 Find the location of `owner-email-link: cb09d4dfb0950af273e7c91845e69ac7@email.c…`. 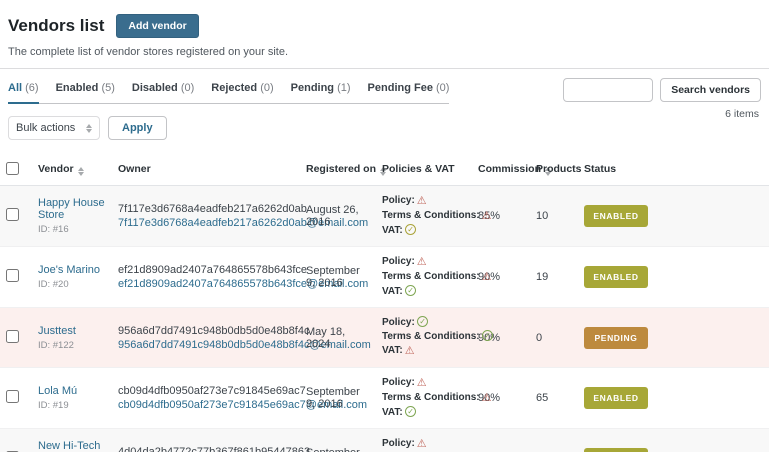

owner-email-link: cb09d4dfb0950af273e7c91845e69ac7@email.c… is located at coordinates (242, 405).